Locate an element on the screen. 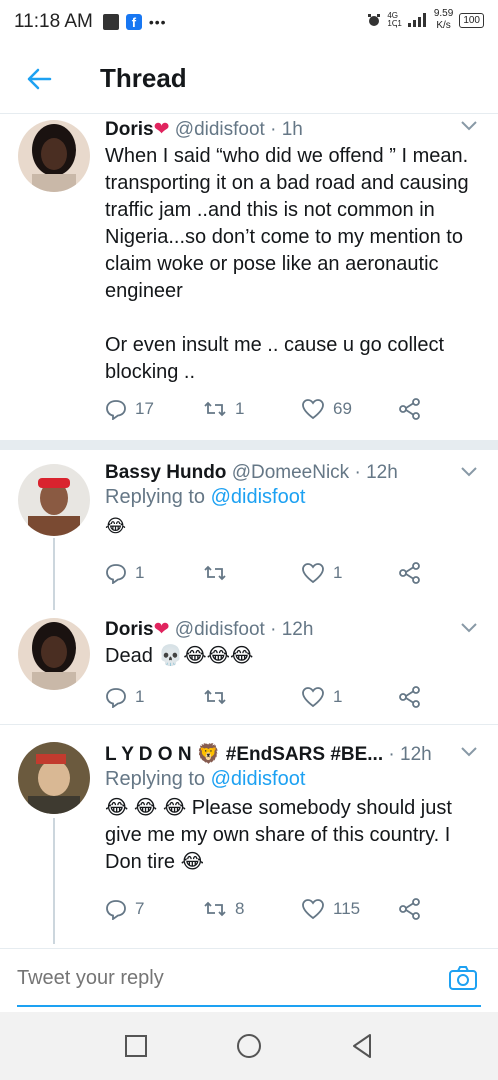 This screenshot has width=498, height=1080. like-button: 69 is located at coordinates (350, 409).